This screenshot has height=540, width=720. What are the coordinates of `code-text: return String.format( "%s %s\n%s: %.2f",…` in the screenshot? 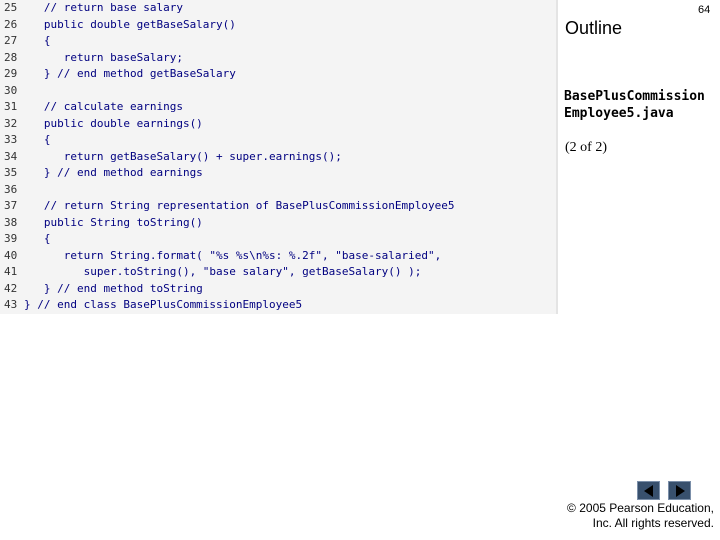 It's located at (233, 255).